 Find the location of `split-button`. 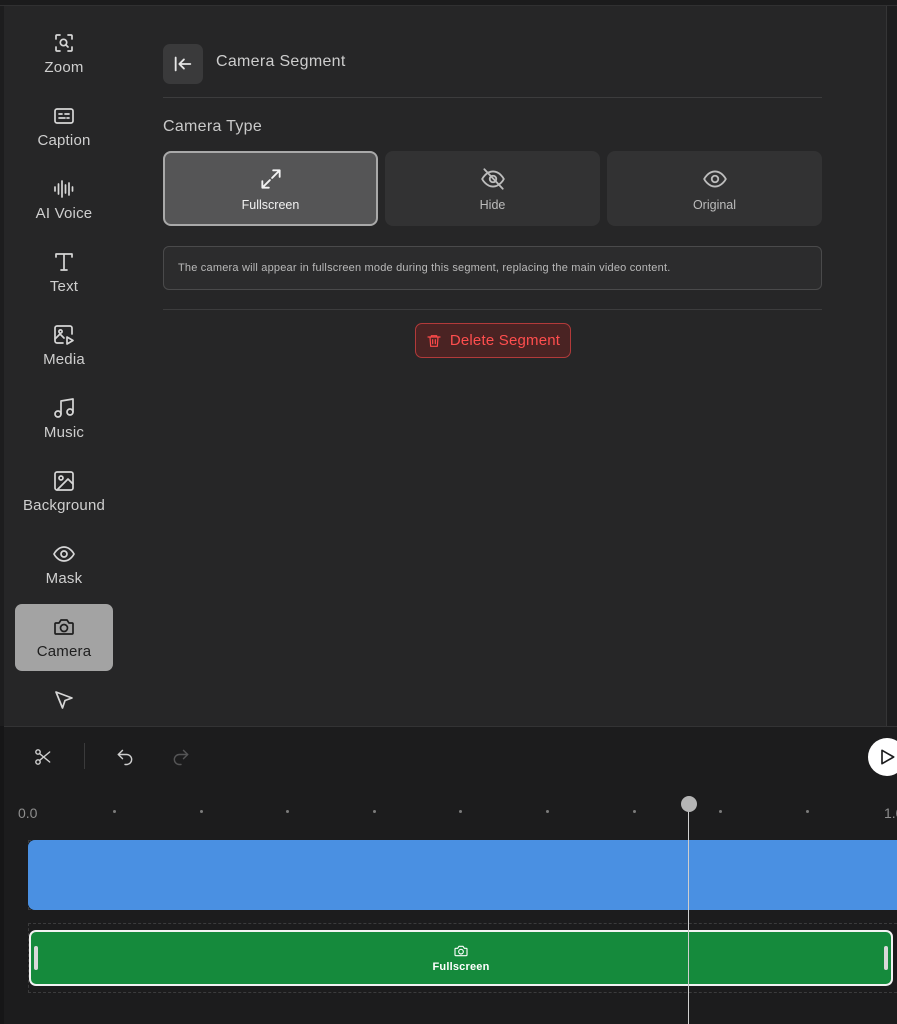

split-button is located at coordinates (43, 757).